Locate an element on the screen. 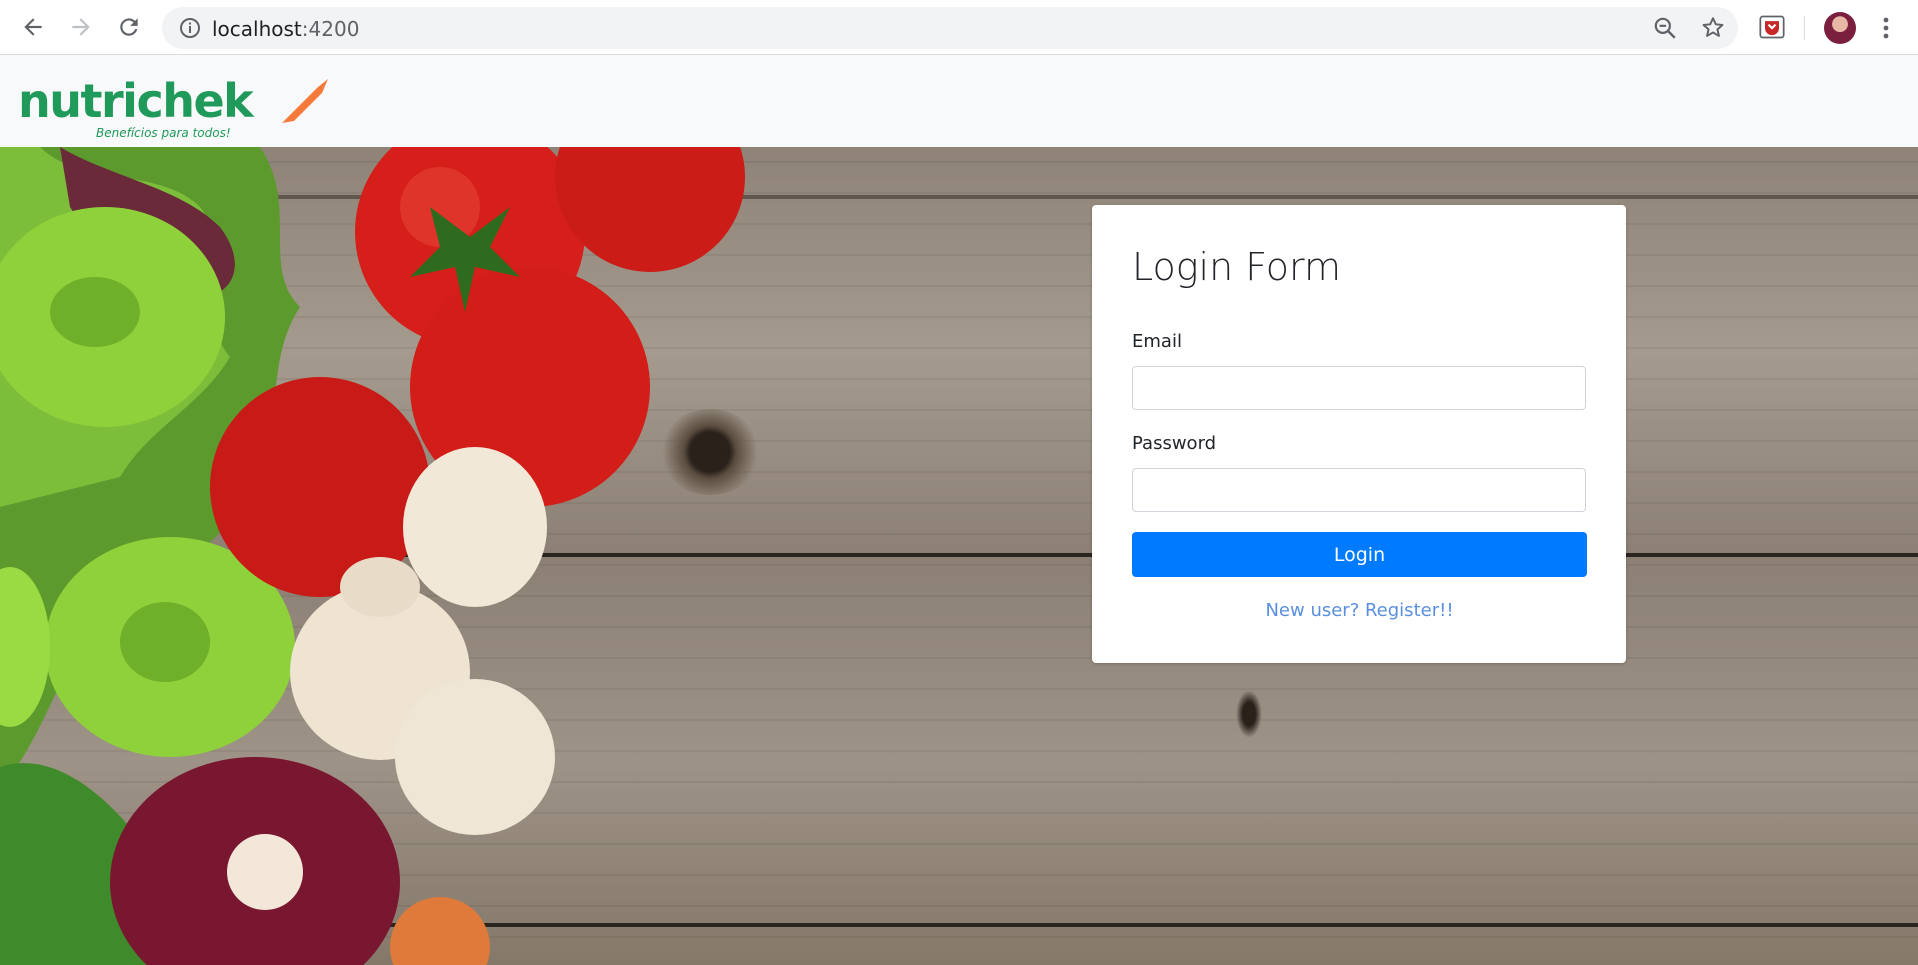 The image size is (1918, 965). email-field is located at coordinates (1359, 388).